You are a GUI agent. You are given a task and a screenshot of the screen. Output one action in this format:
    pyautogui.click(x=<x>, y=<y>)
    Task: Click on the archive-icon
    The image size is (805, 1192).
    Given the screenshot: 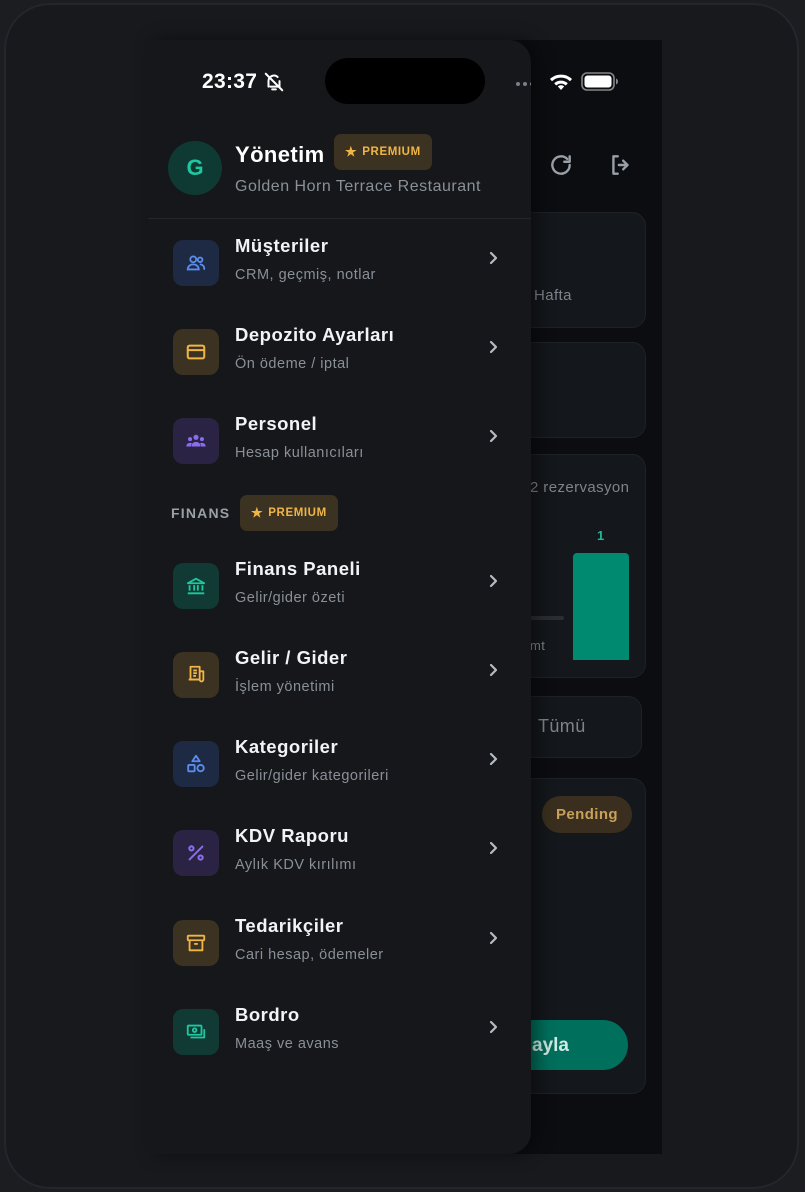 What is the action you would take?
    pyautogui.click(x=196, y=943)
    